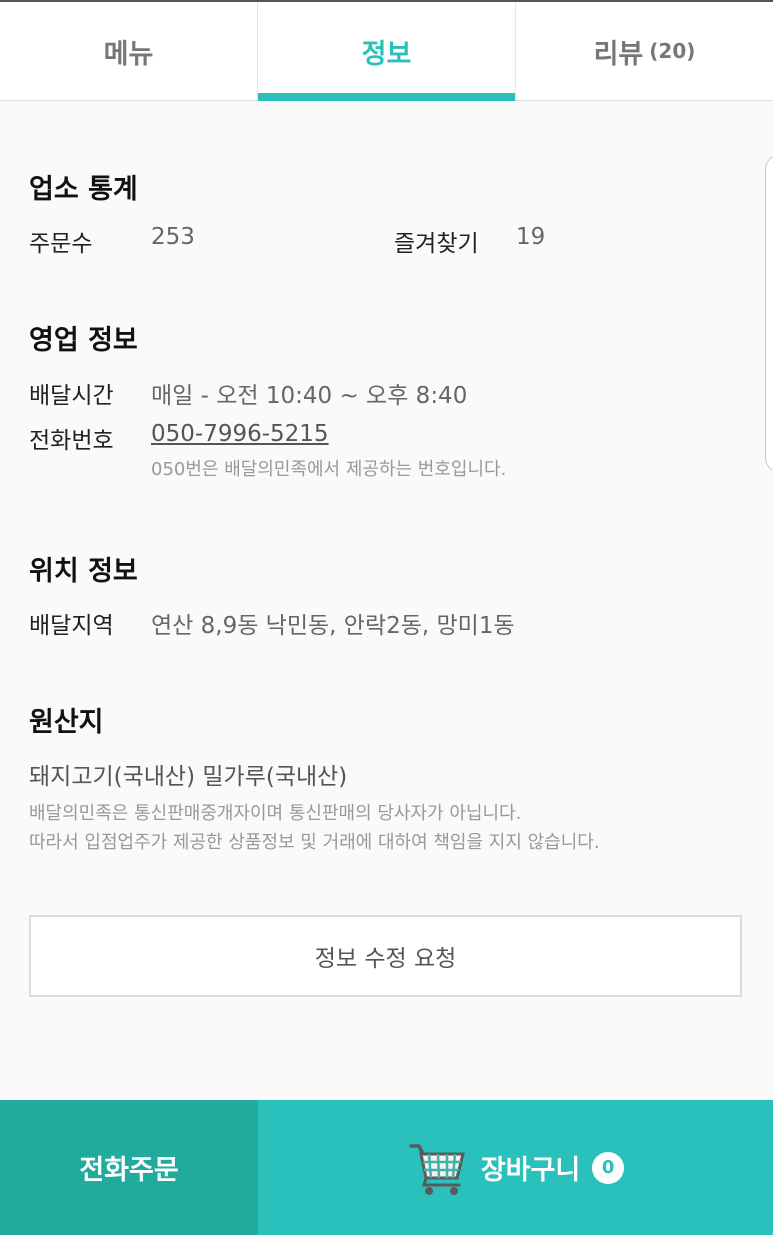  Describe the element at coordinates (385, 956) in the screenshot. I see `edit-request-button: 정보 수정 요청` at that location.